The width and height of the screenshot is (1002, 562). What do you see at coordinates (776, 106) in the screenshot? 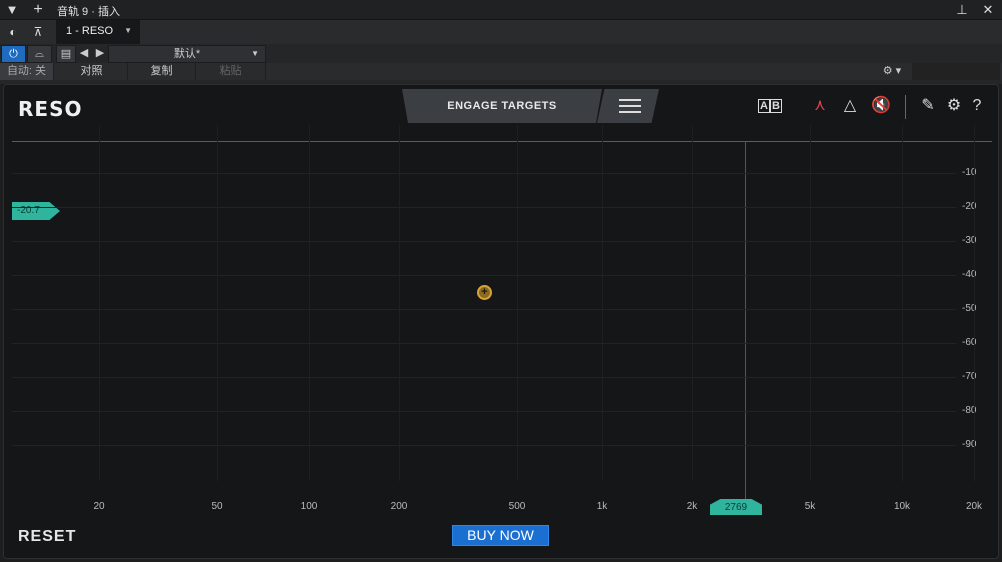
I see `b-icon: B` at bounding box center [776, 106].